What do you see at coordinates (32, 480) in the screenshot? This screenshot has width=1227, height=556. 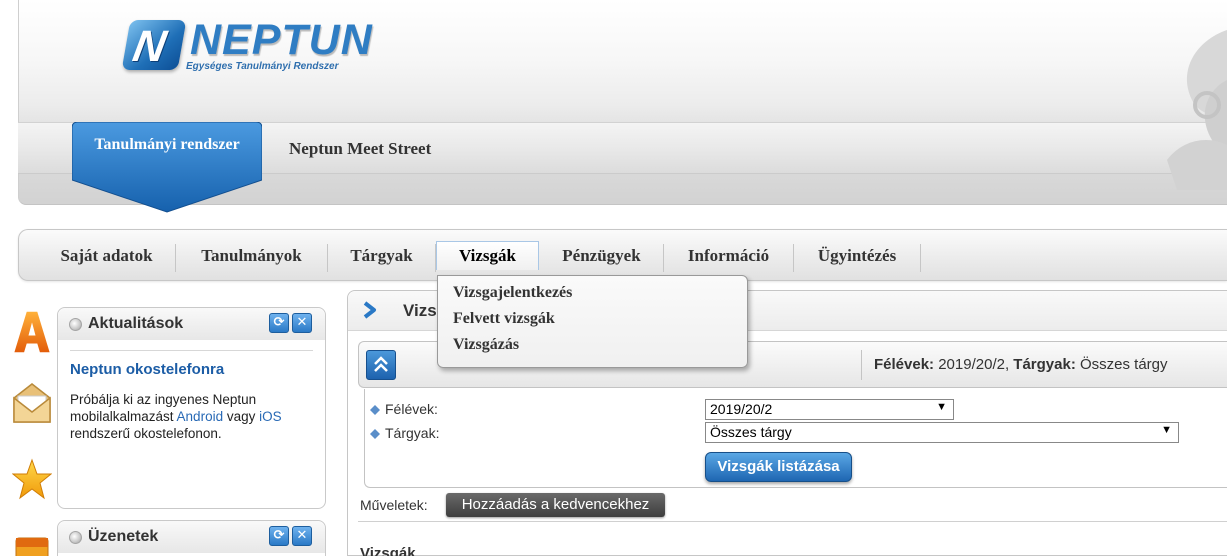 I see `favorites-star-icon` at bounding box center [32, 480].